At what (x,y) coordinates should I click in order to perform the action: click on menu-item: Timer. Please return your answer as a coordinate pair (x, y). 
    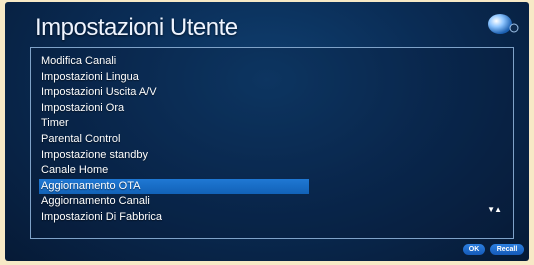
    Looking at the image, I should click on (174, 124).